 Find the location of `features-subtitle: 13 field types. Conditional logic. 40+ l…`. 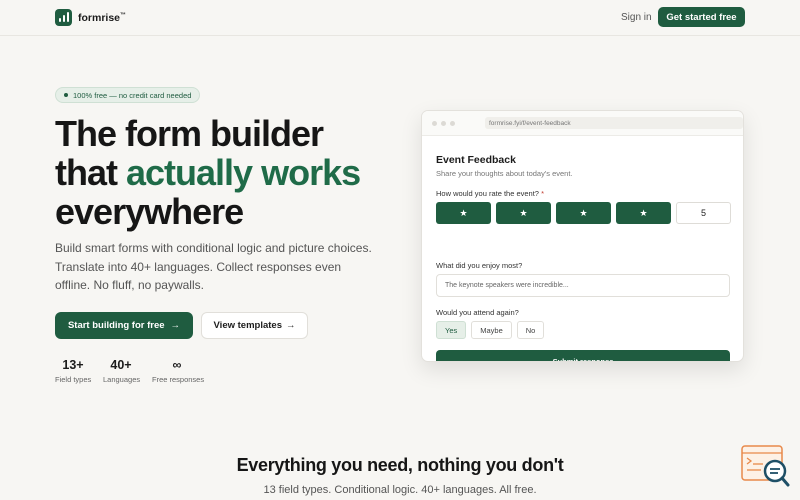

features-subtitle: 13 field types. Conditional logic. 40+ l… is located at coordinates (400, 490).